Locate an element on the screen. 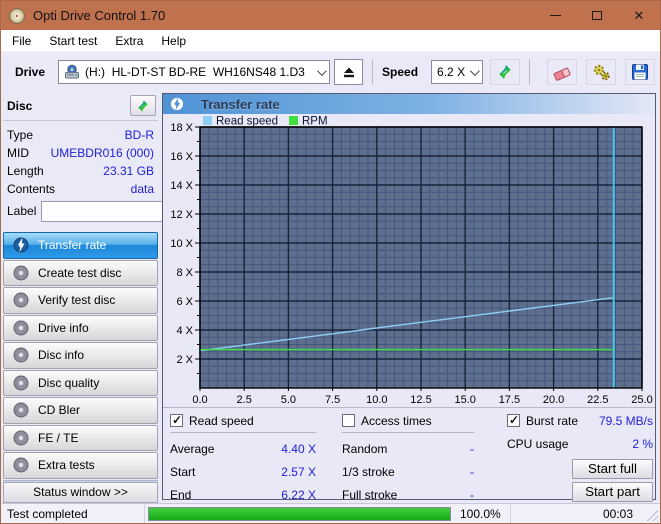  sidebar-item-label: Verify test disc is located at coordinates (77, 300).